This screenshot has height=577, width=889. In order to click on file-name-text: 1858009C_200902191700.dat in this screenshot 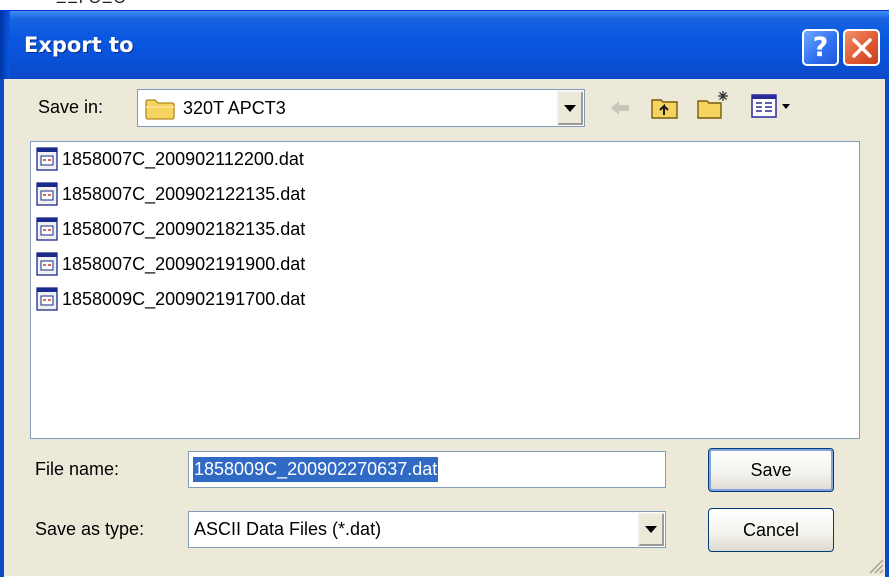, I will do `click(184, 298)`.